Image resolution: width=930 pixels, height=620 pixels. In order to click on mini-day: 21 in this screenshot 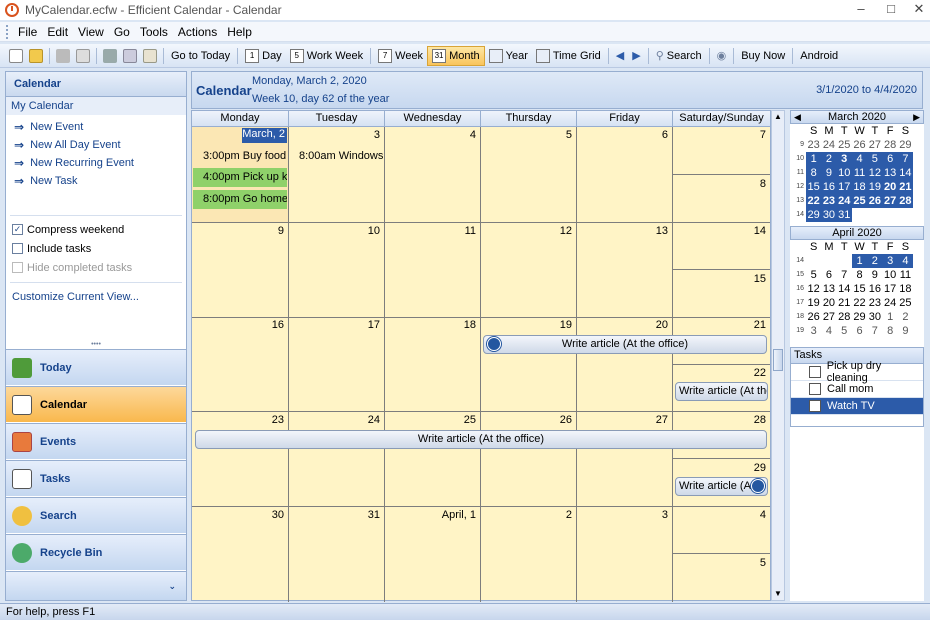, I will do `click(844, 303)`.